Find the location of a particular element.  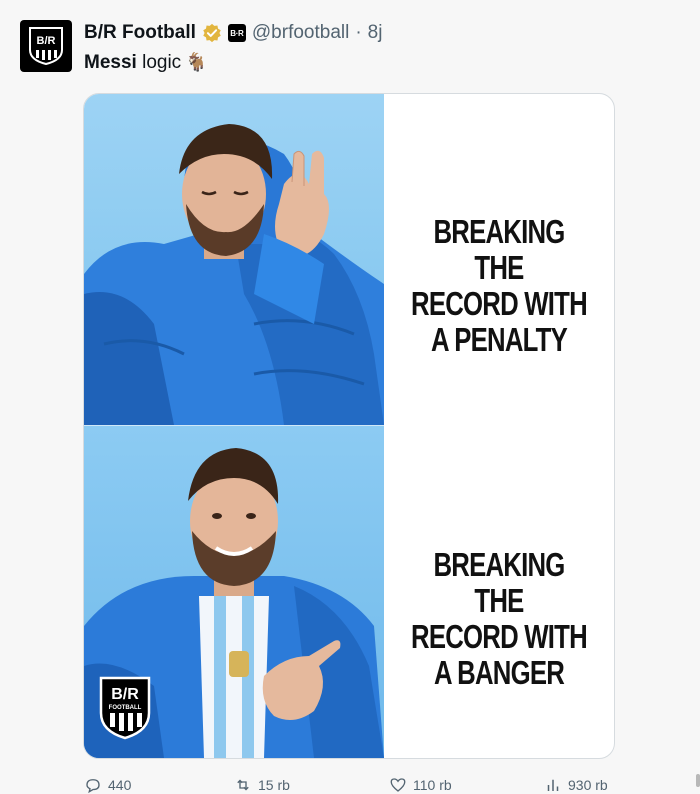

tweet-header: B/R Football B·R @brfootball · 8j is located at coordinates (233, 33).